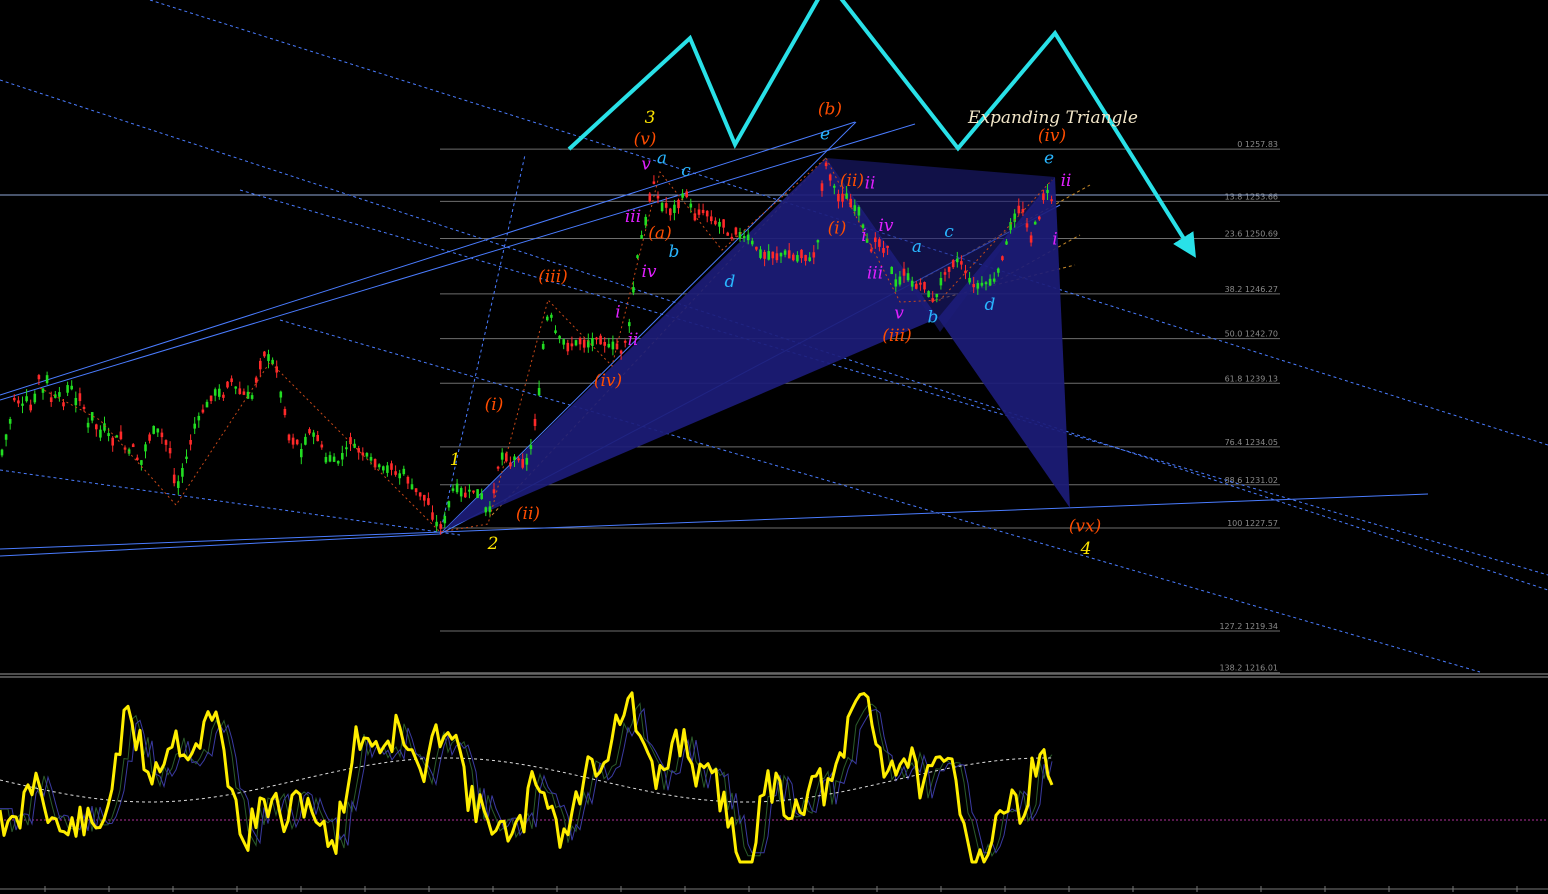 This screenshot has width=1548, height=894. What do you see at coordinates (493, 544) in the screenshot?
I see `wave-label: 2` at bounding box center [493, 544].